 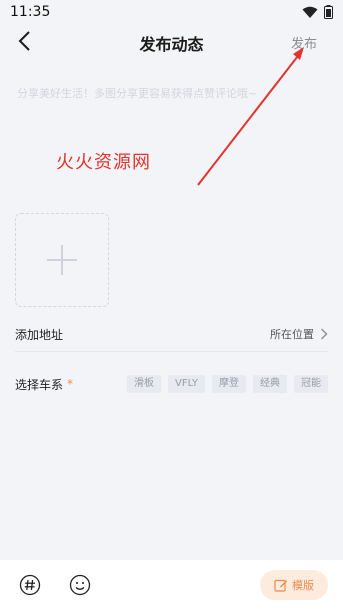 I want to click on add-image-button, so click(x=62, y=260).